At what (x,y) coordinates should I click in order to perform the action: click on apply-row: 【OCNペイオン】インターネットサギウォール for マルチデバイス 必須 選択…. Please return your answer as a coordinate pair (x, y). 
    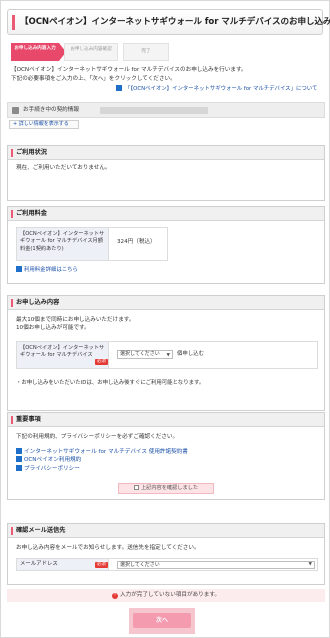
    Looking at the image, I should click on (167, 355).